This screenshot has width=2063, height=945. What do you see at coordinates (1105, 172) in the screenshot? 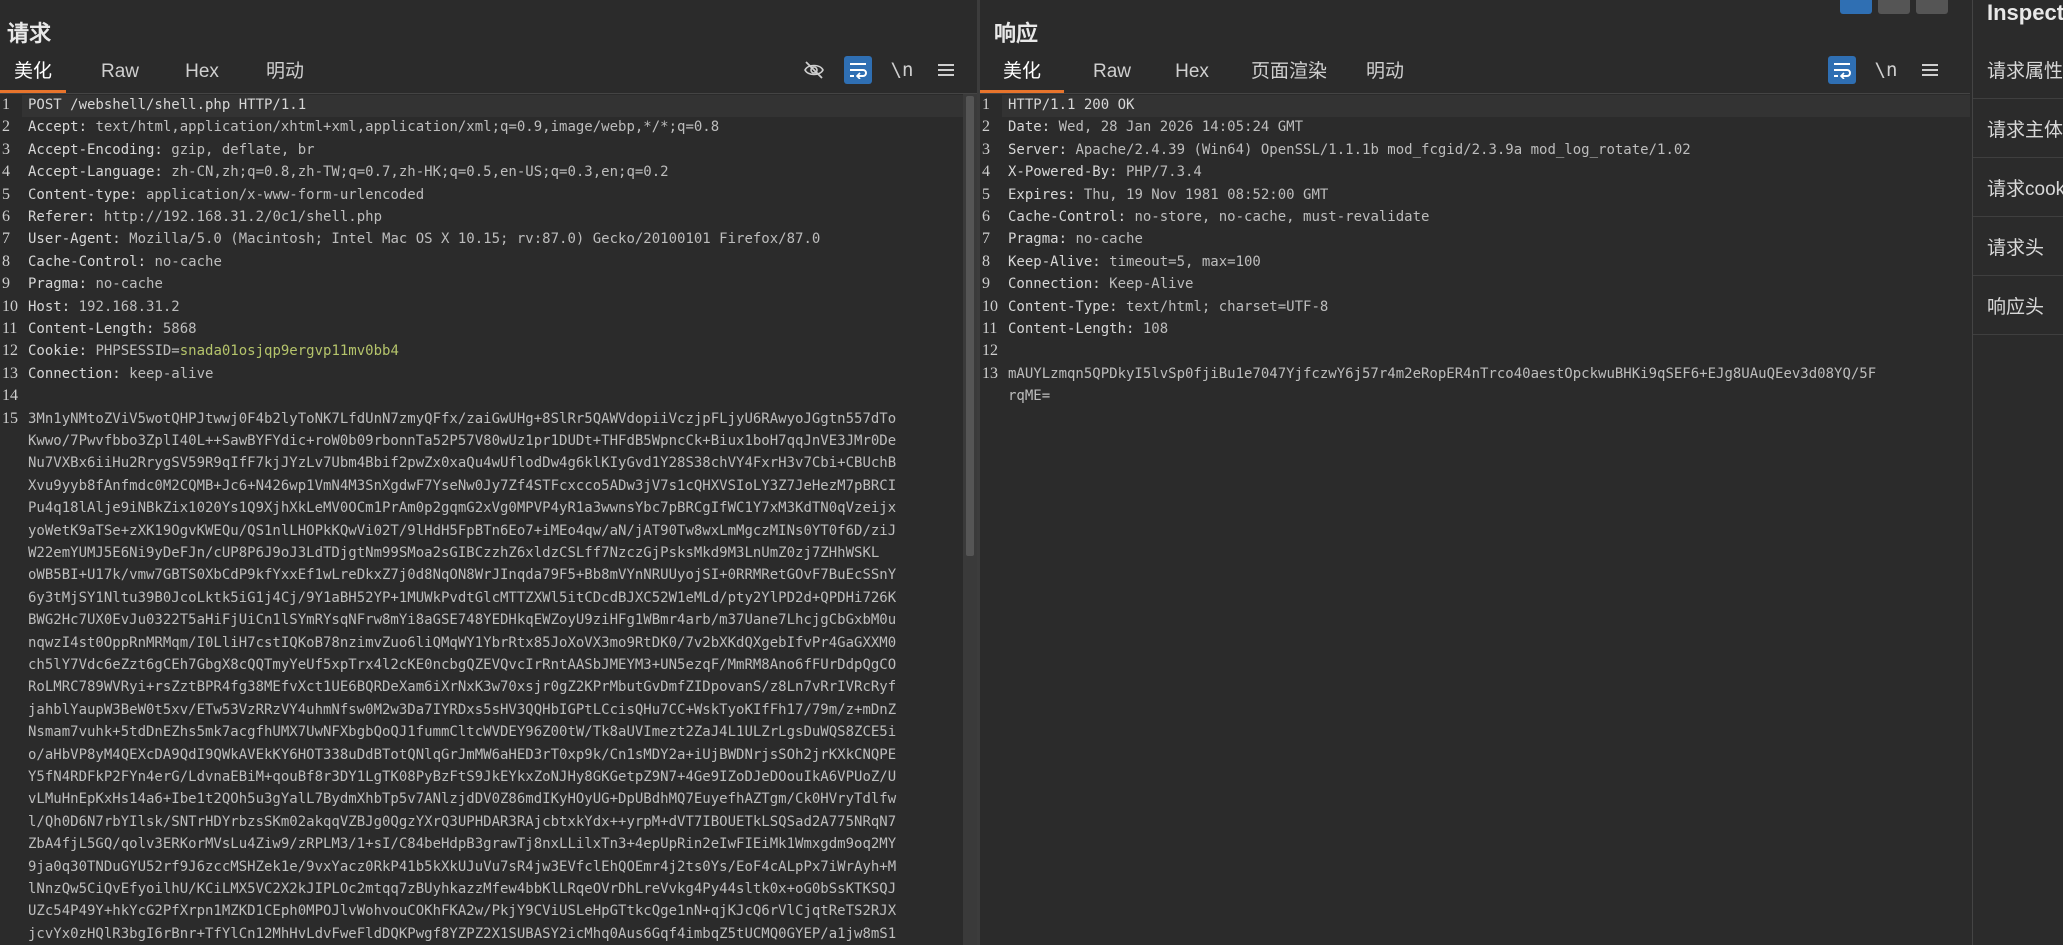
I see `header-line: X-Powered-By: PHP/7.3.4` at bounding box center [1105, 172].